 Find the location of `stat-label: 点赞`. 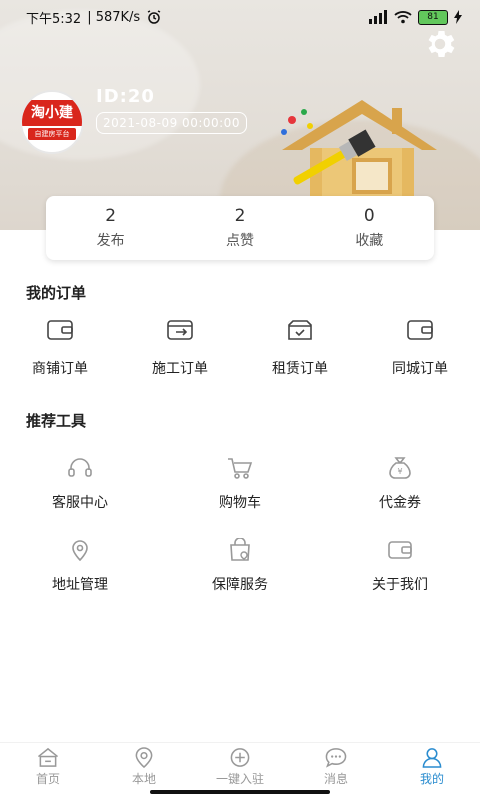

stat-label: 点赞 is located at coordinates (239, 241).